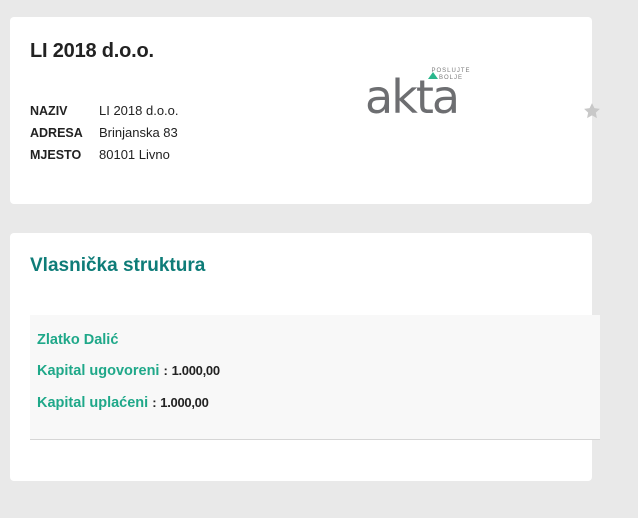 Image resolution: width=638 pixels, height=518 pixels. I want to click on owner-capital-contracted: Kapital ugovoreni : 1.000,00, so click(128, 371).